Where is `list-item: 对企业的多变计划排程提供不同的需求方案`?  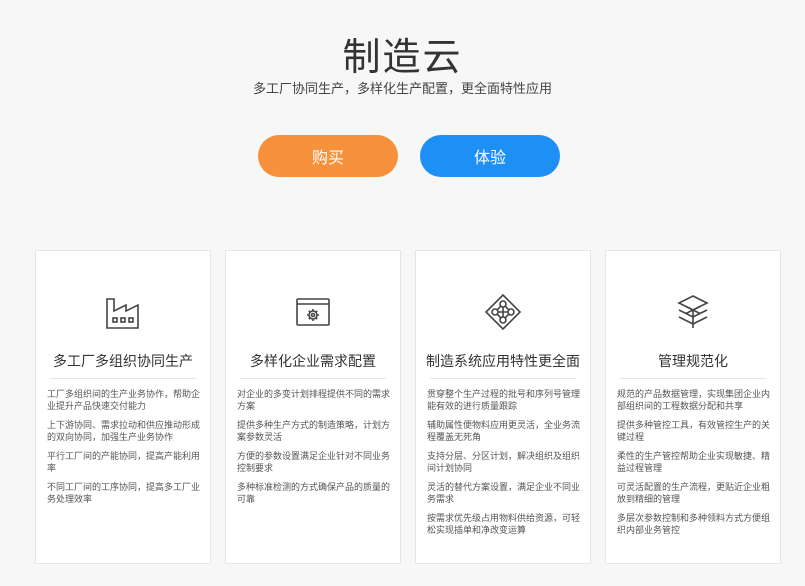 list-item: 对企业的多变计划排程提供不同的需求方案 is located at coordinates (314, 401).